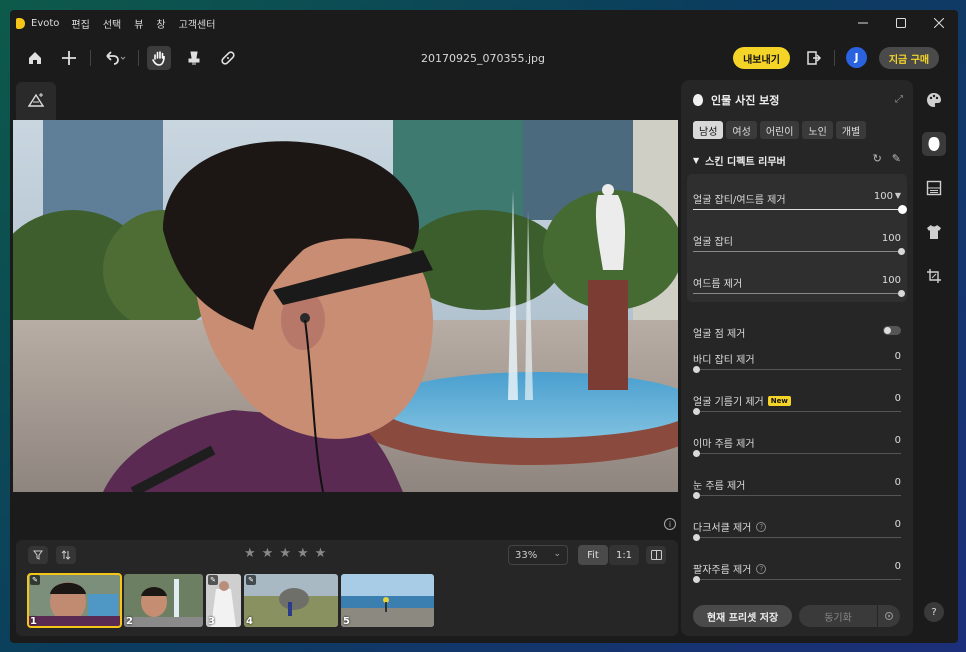  Describe the element at coordinates (739, 160) in the screenshot. I see `section-header: ▼ 스킨 디펙트 리무버` at that location.